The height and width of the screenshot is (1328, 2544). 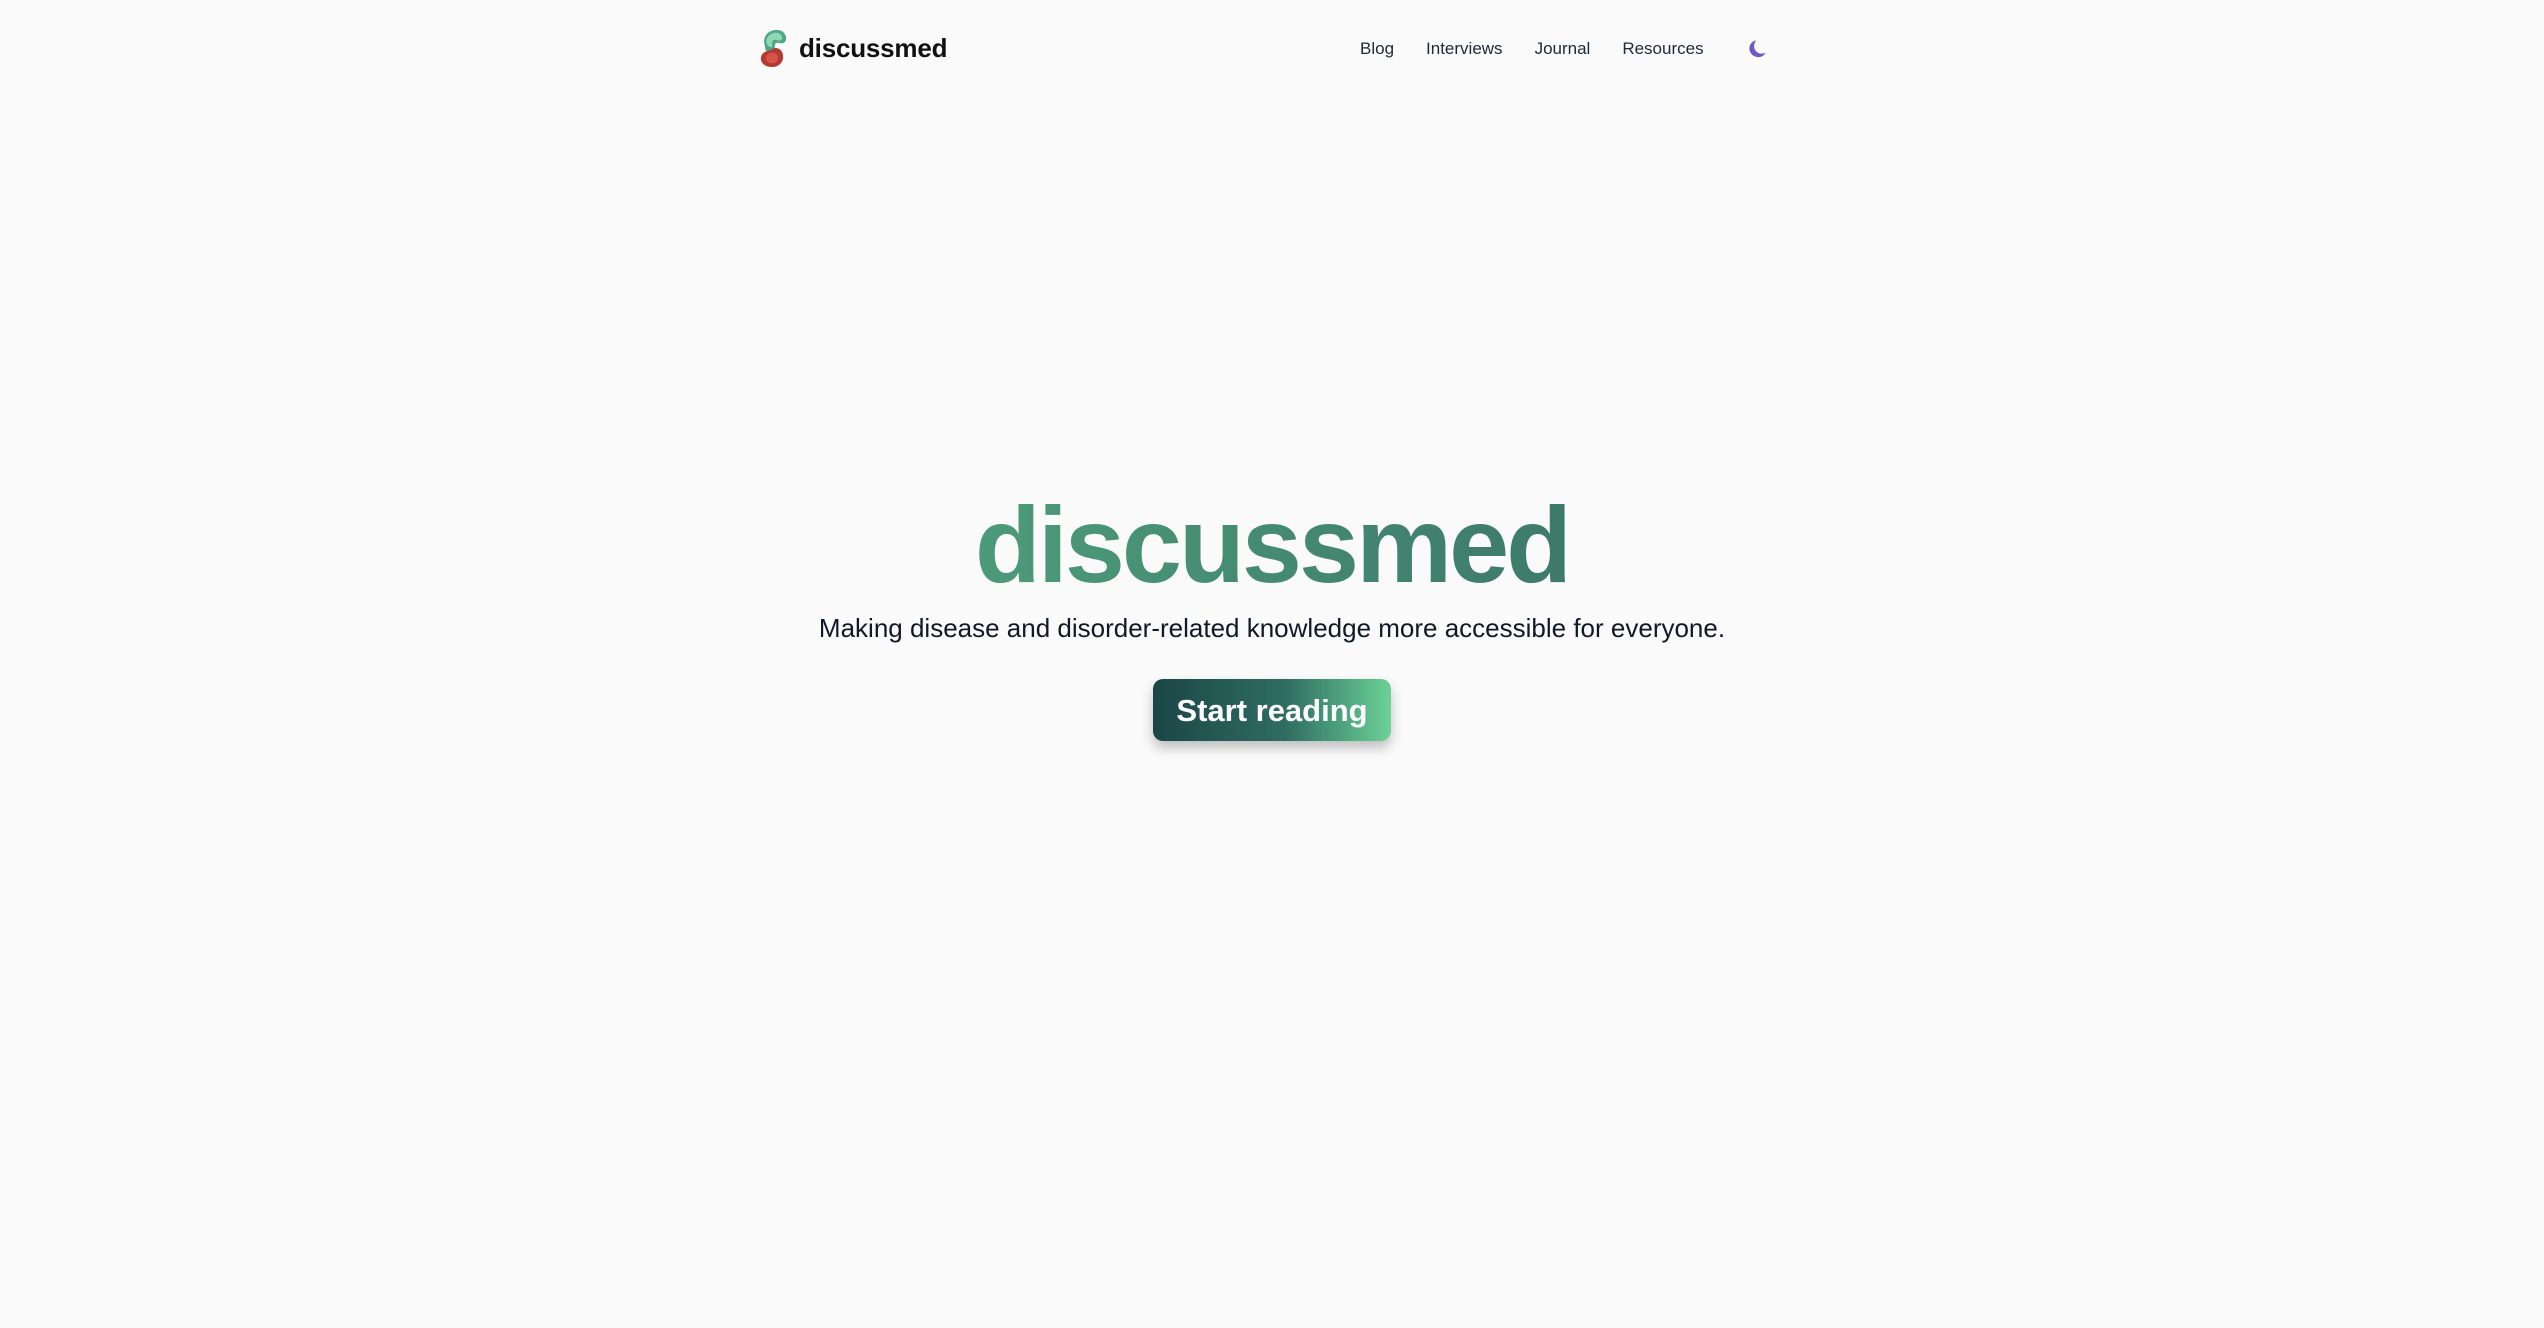 I want to click on discussmed-logo-icon, so click(x=773, y=48).